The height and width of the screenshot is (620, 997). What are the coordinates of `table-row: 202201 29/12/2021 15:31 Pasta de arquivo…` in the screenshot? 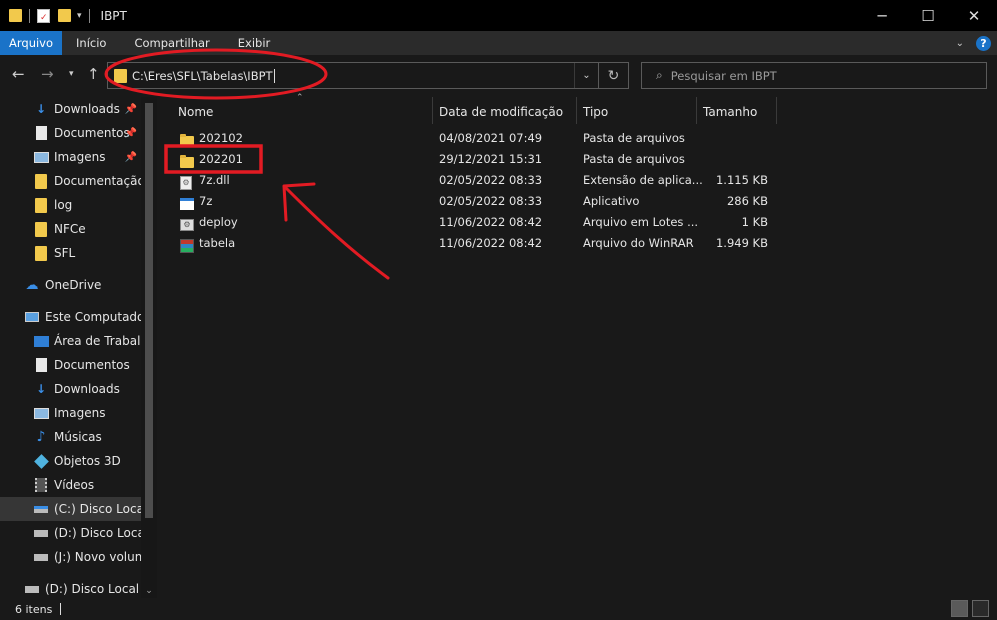 It's located at (472, 159).